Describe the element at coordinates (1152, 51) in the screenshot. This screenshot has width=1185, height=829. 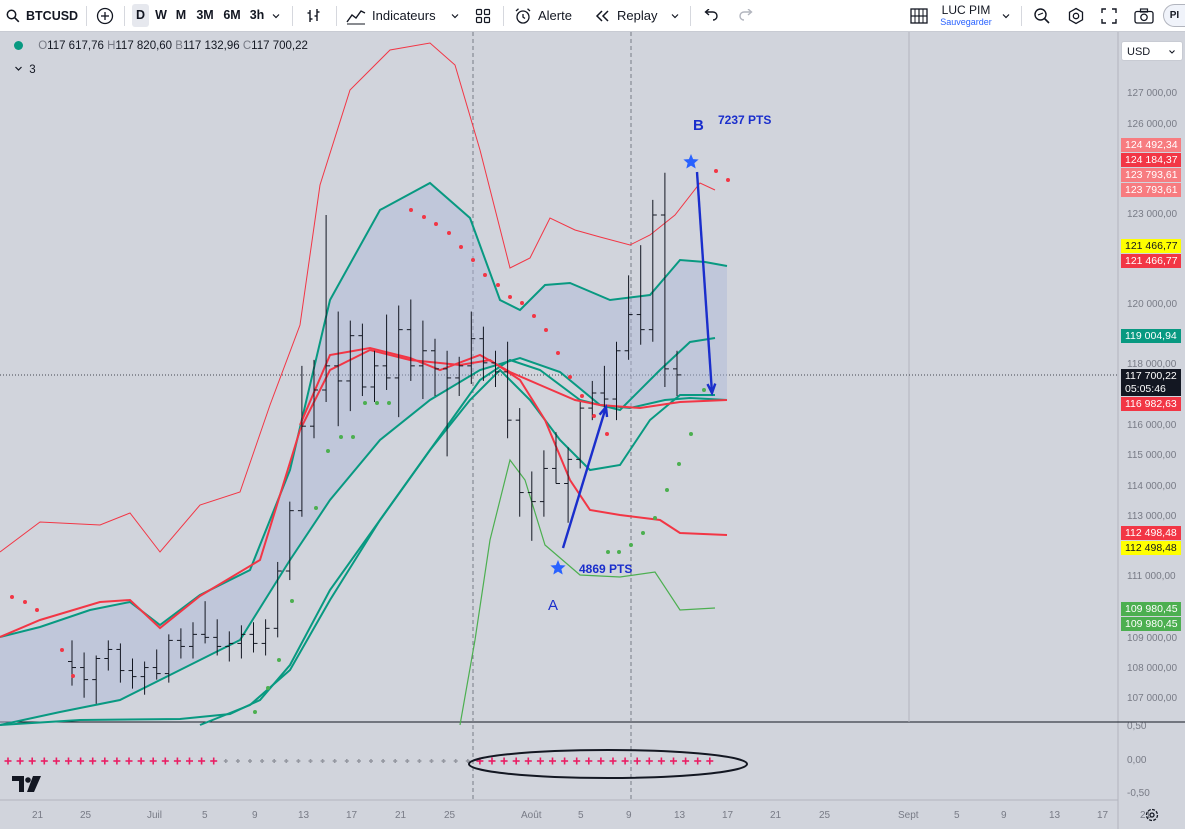
I see `currency-selector: USD` at that location.